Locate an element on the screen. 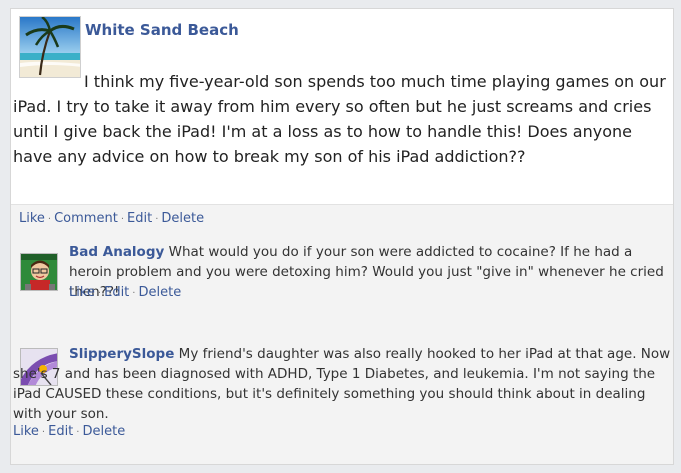 This screenshot has height=473, width=681. comment-link: Comment is located at coordinates (86, 218).